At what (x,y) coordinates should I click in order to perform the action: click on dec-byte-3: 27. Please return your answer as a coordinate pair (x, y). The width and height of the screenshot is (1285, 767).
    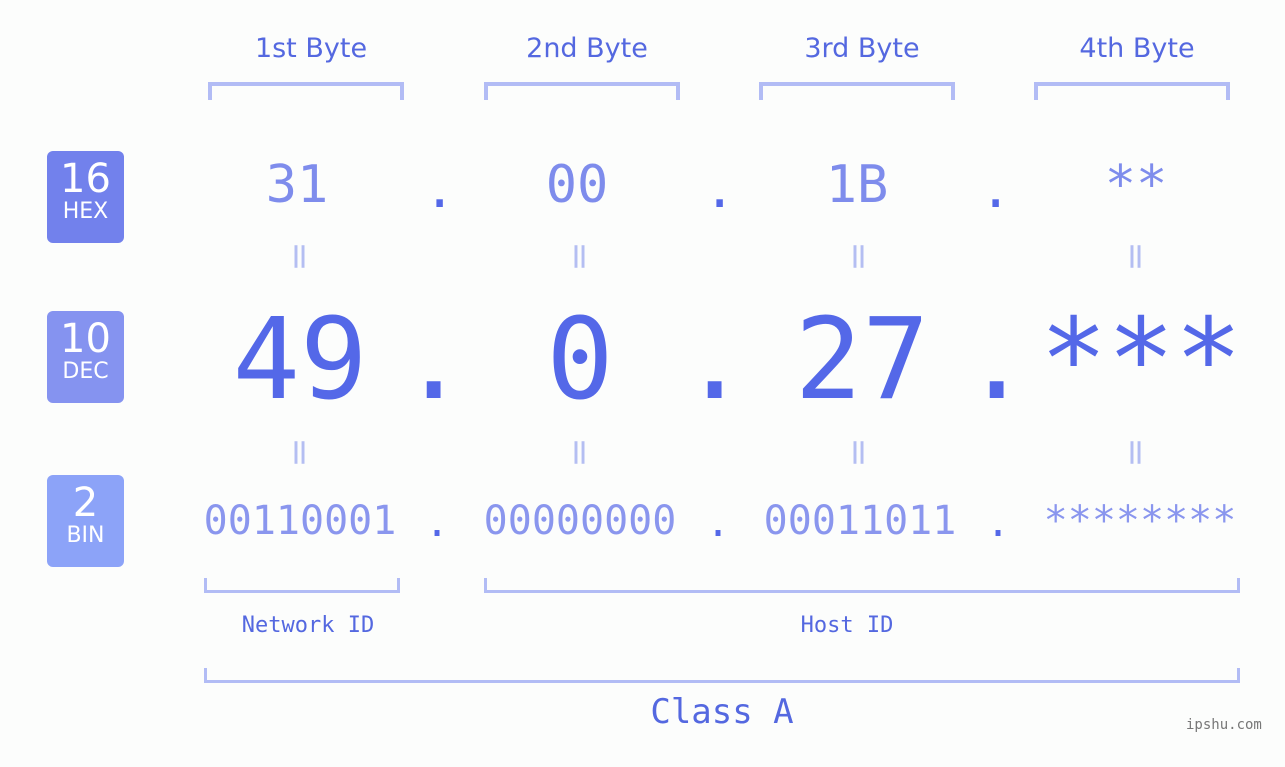
    Looking at the image, I should click on (862, 360).